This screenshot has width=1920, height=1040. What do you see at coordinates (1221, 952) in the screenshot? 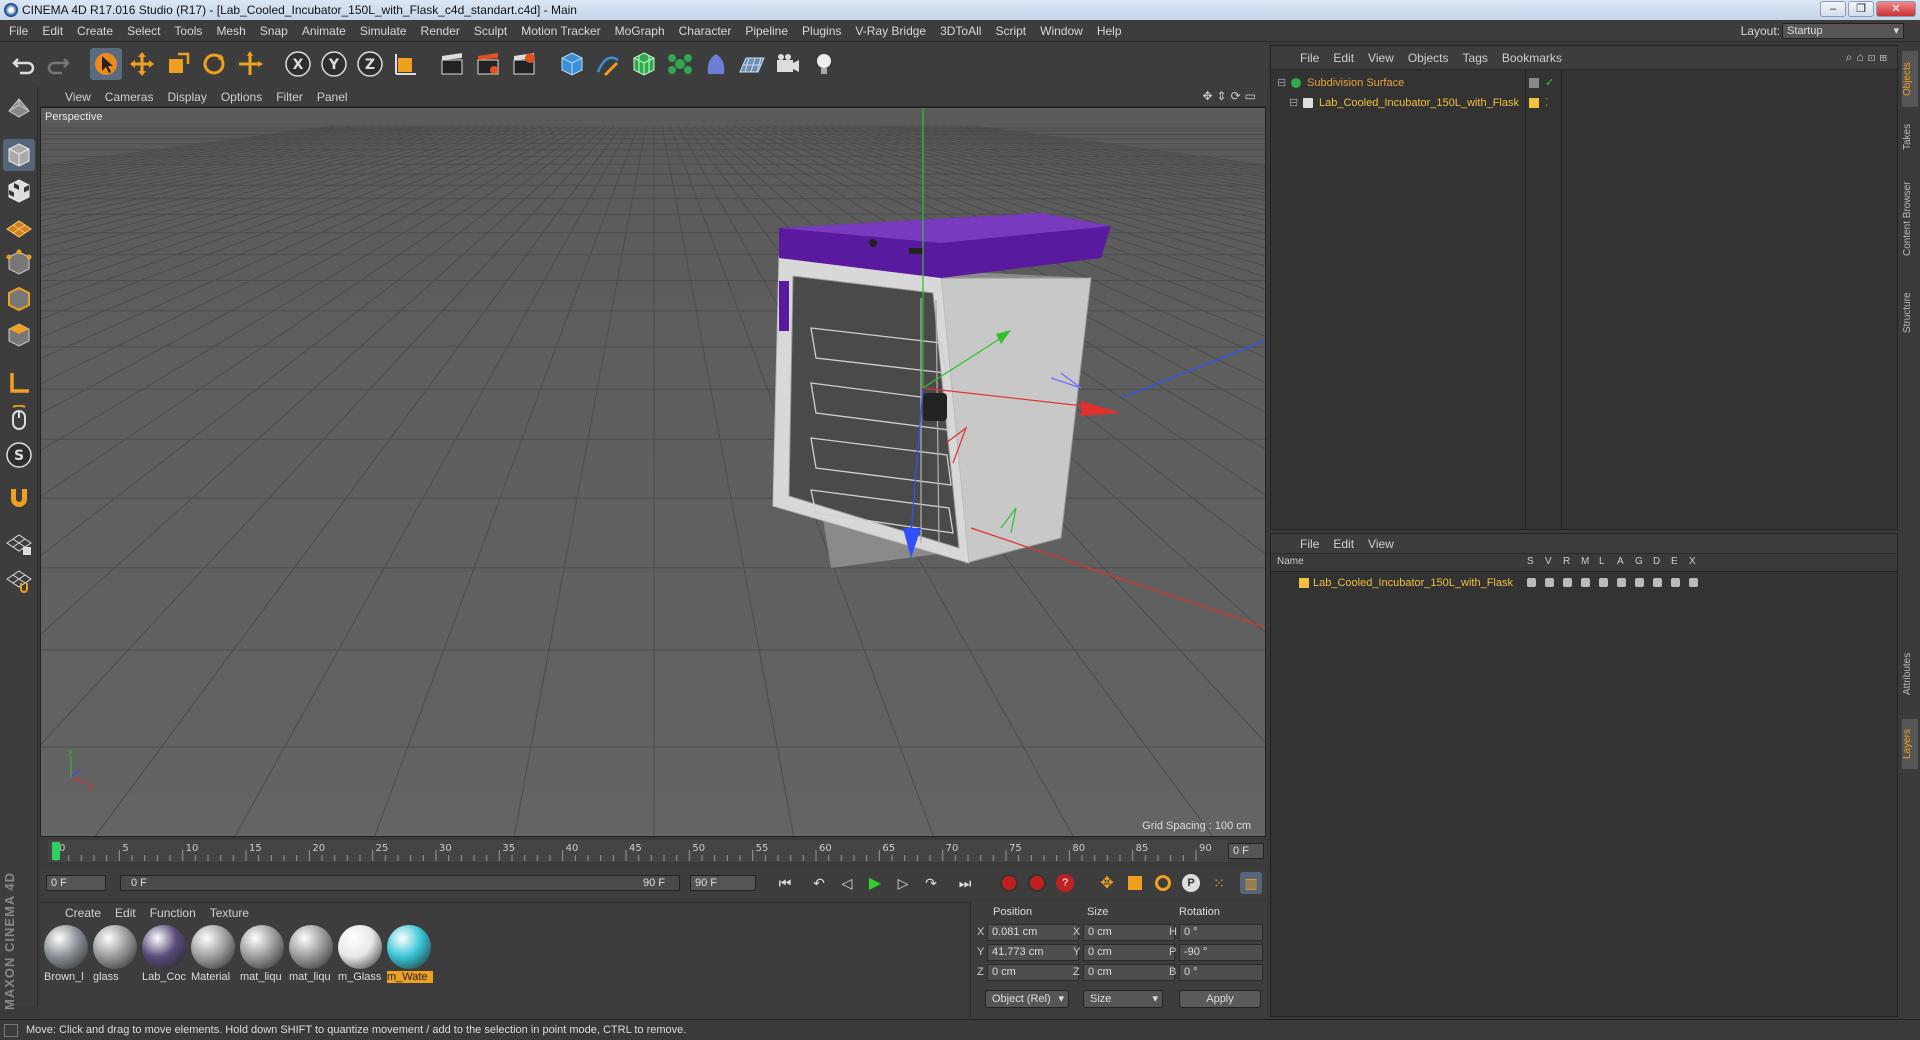
I see `rotation-field: -90 °` at bounding box center [1221, 952].